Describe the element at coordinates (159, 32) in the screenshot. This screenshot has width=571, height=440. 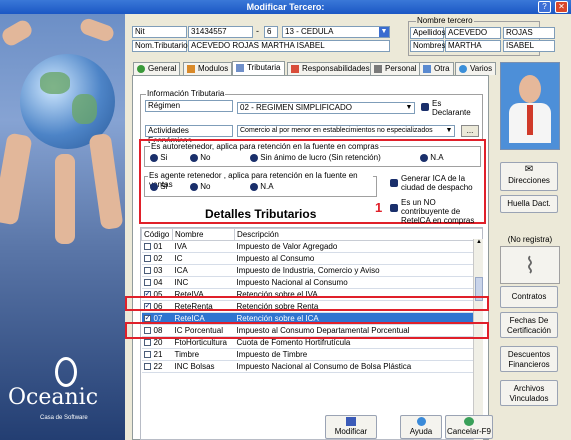
I see `nit-label: Nit` at that location.